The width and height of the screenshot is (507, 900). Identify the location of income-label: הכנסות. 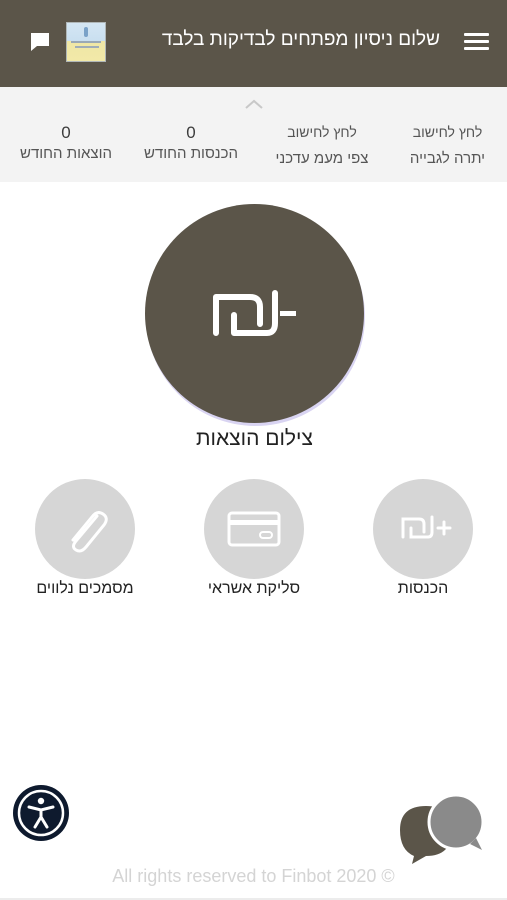
(423, 588).